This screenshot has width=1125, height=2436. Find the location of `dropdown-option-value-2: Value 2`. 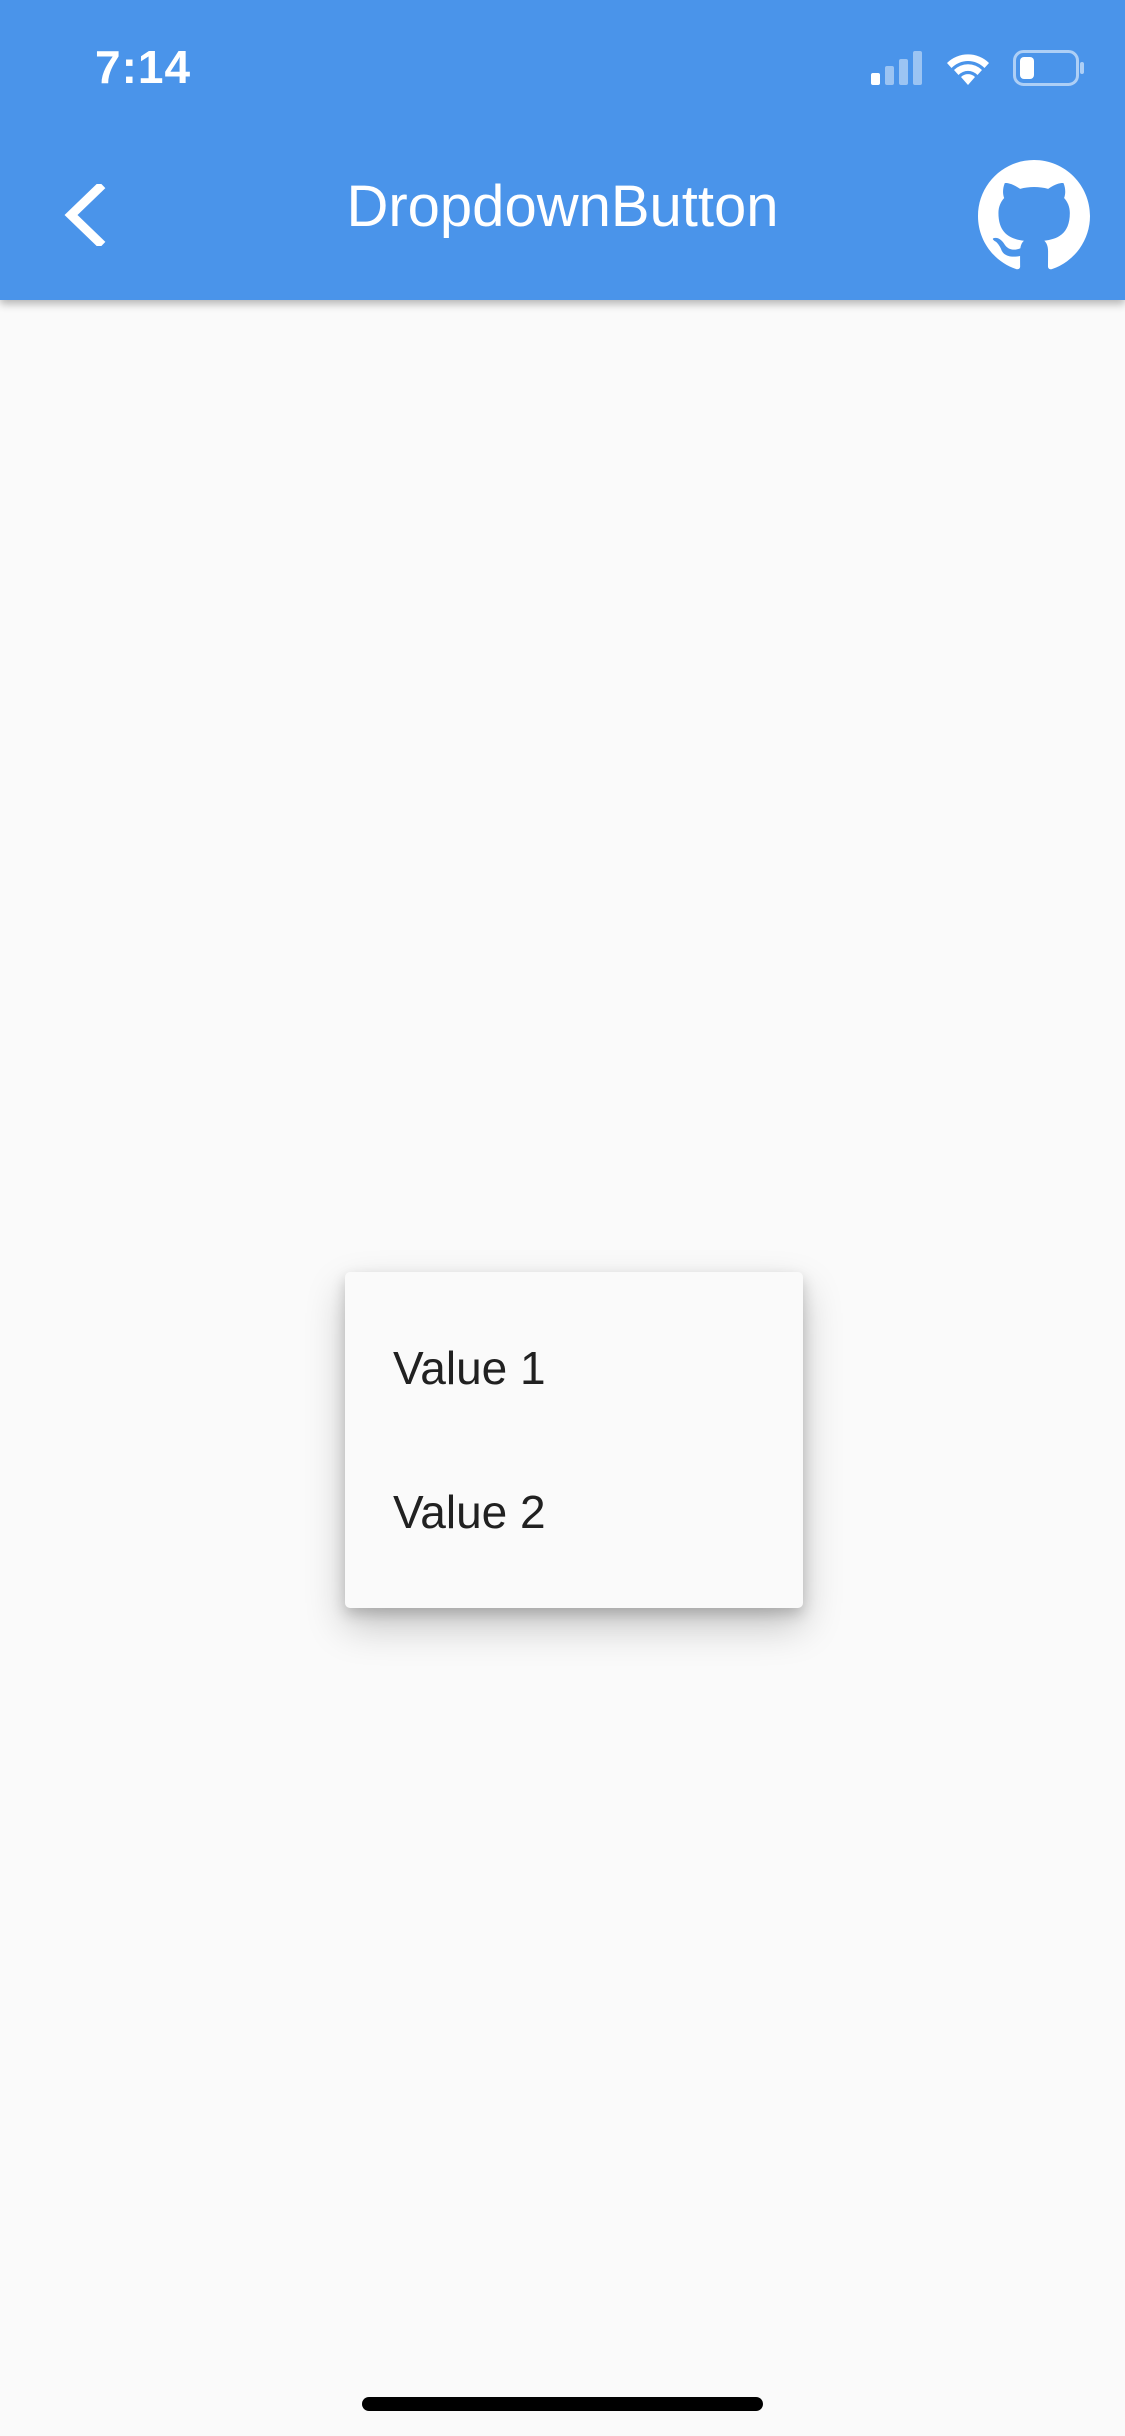

dropdown-option-value-2: Value 2 is located at coordinates (574, 1512).